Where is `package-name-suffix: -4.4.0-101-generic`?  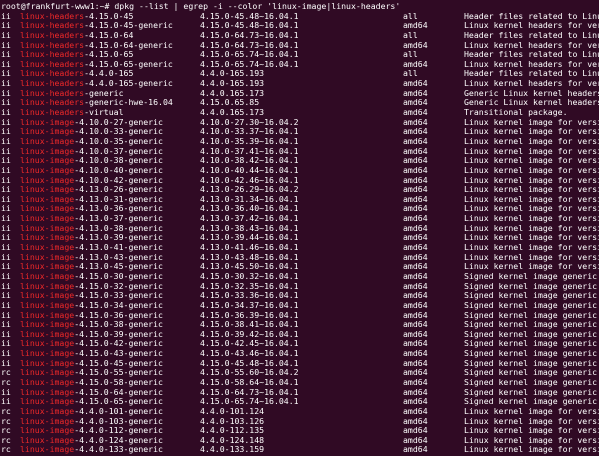 package-name-suffix: -4.4.0-101-generic is located at coordinates (118, 410).